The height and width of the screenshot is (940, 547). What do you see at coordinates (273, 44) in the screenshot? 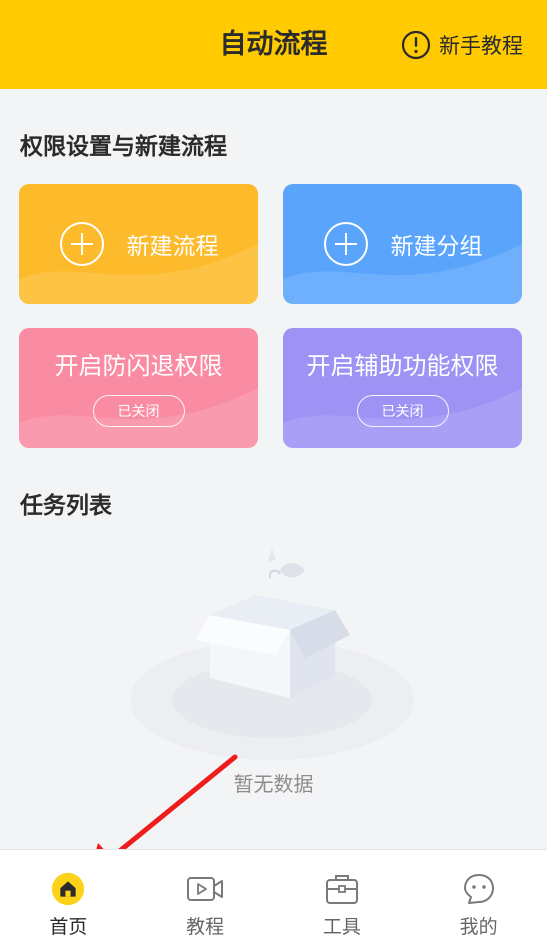
I see `top-app-bar: 自动流程 新手教程` at bounding box center [273, 44].